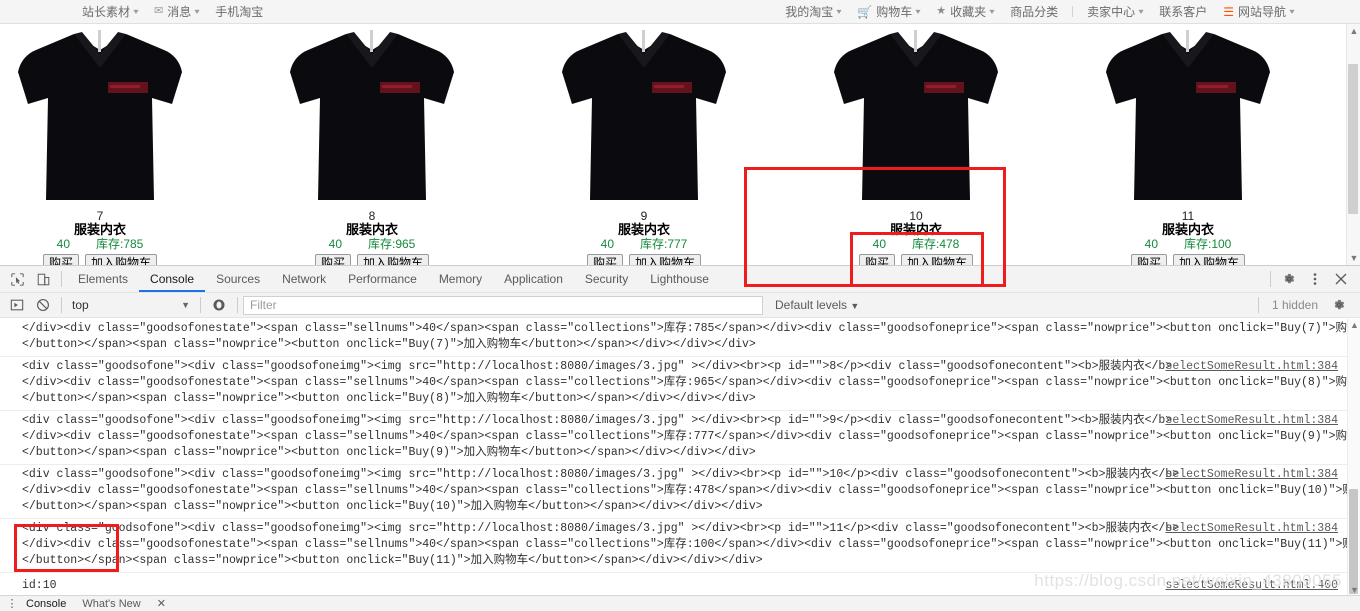 This screenshot has width=1360, height=611. What do you see at coordinates (855, 306) in the screenshot?
I see `chevron-down-icon: ▼` at bounding box center [855, 306].